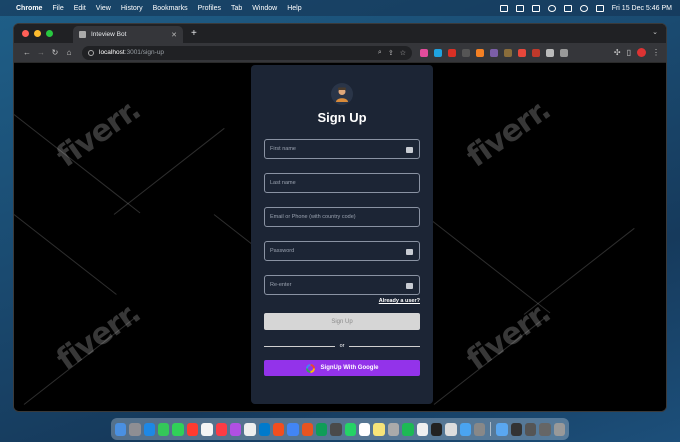  What do you see at coordinates (149, 429) in the screenshot?
I see `safari-icon` at bounding box center [149, 429].